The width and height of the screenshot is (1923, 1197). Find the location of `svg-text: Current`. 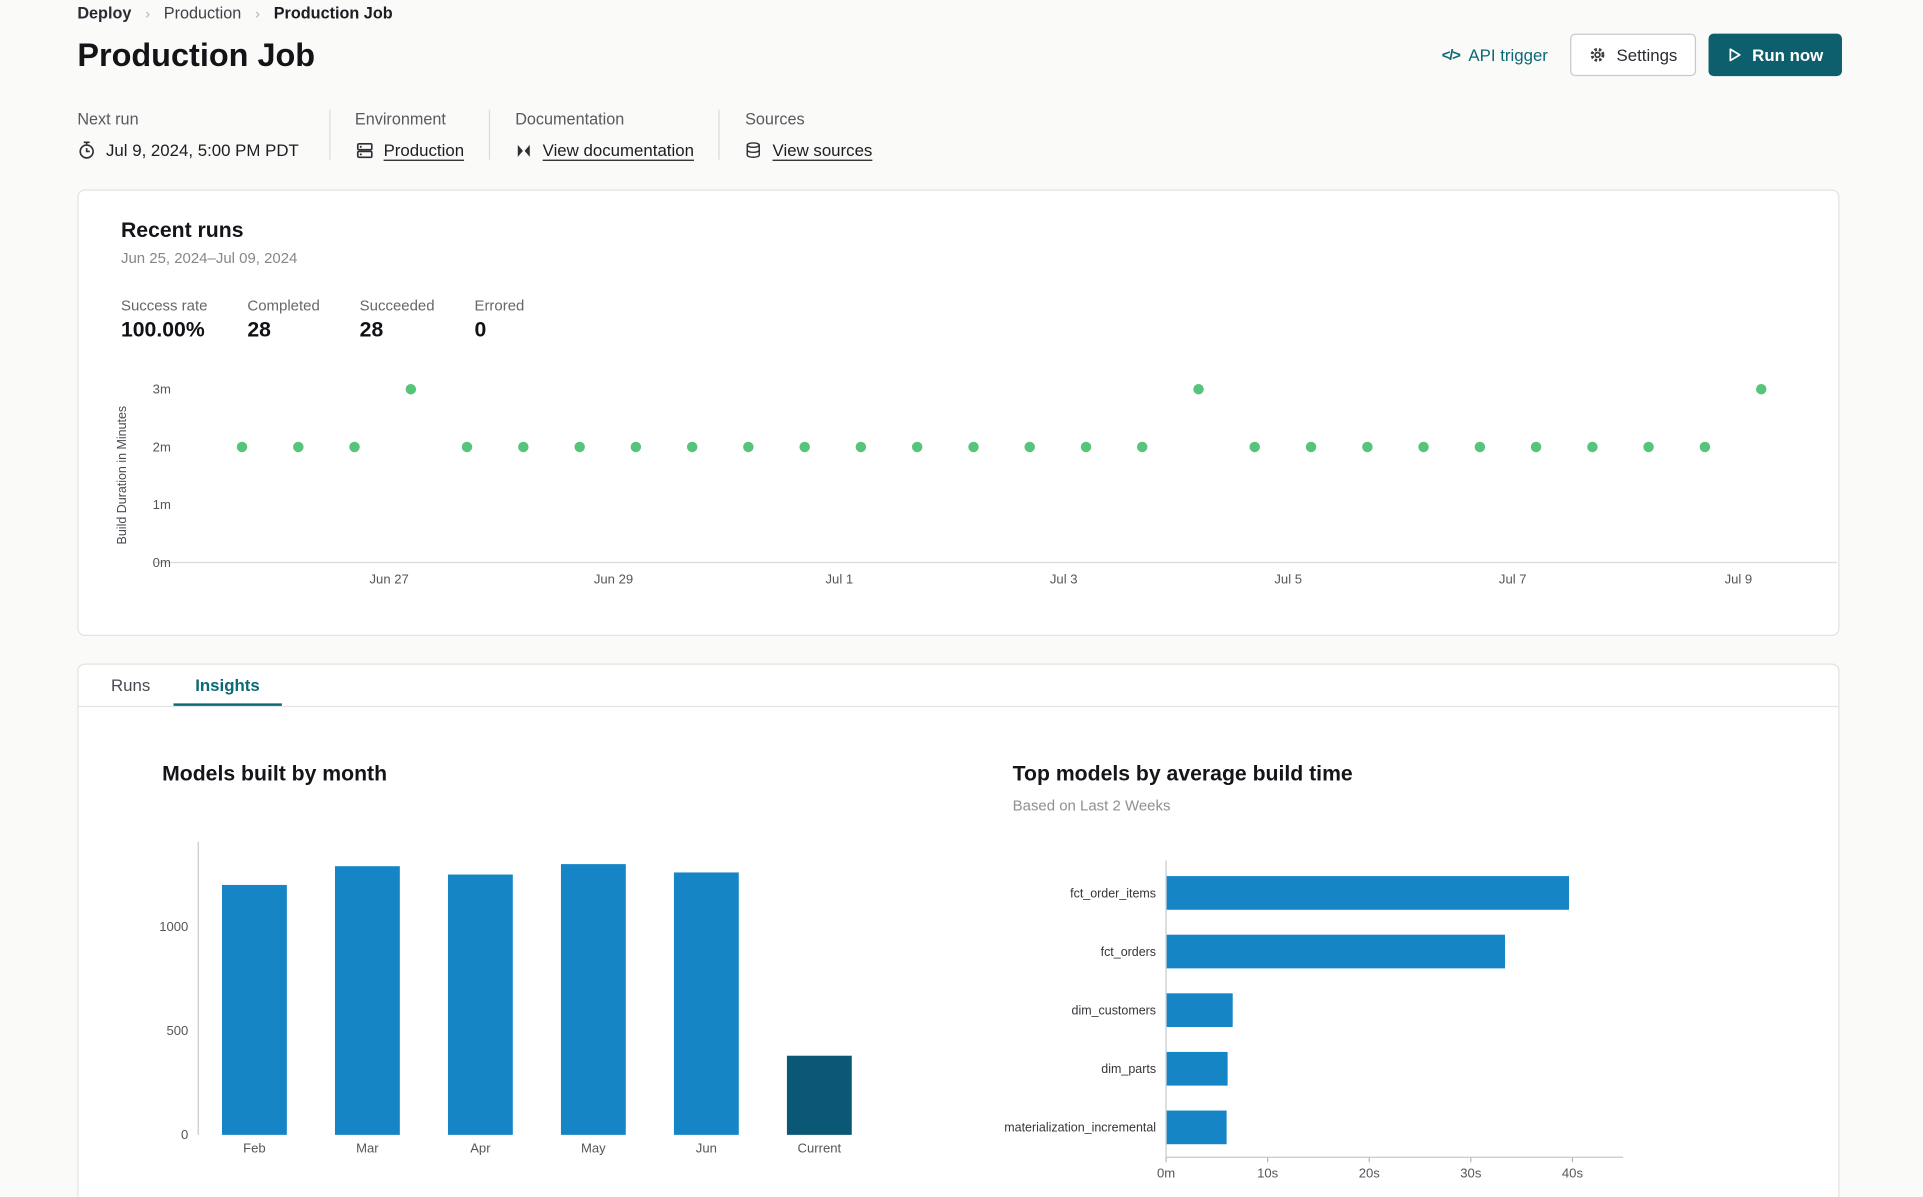

svg-text: Current is located at coordinates (820, 1147).